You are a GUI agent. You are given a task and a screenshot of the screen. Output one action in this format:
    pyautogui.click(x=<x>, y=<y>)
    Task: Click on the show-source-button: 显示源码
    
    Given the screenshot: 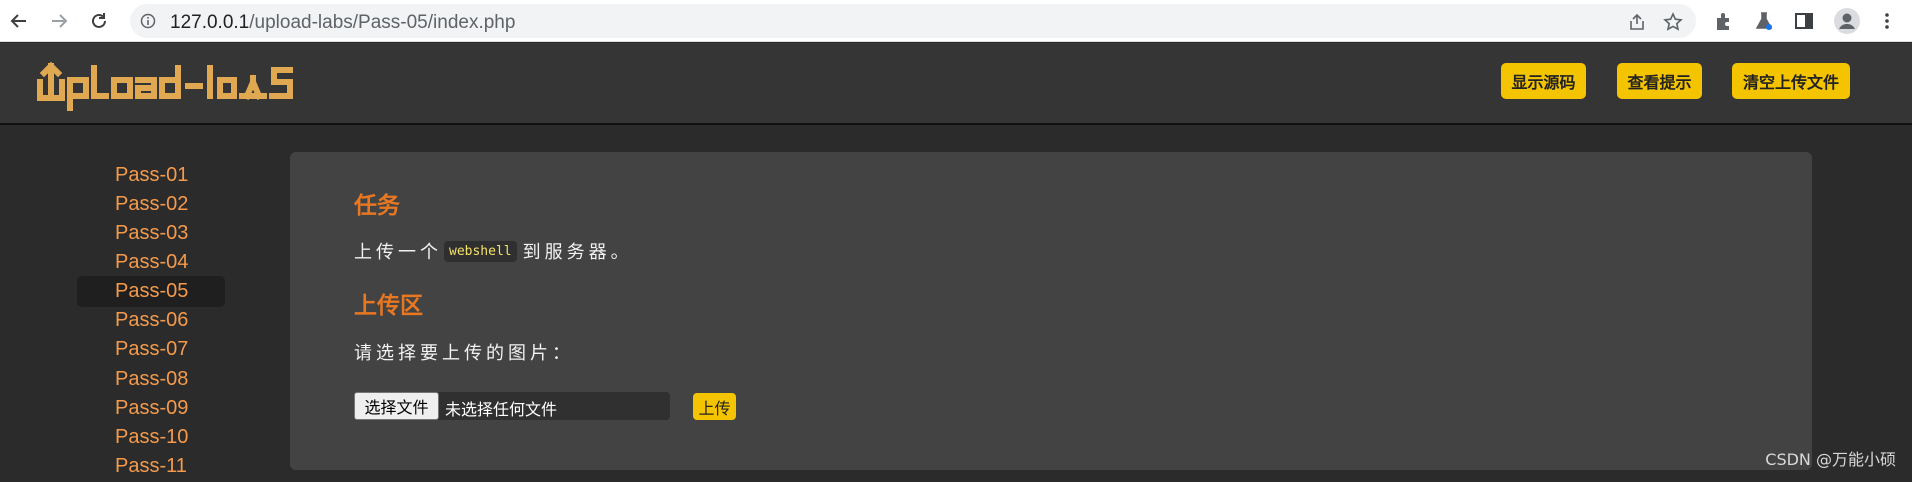 What is the action you would take?
    pyautogui.click(x=1543, y=81)
    